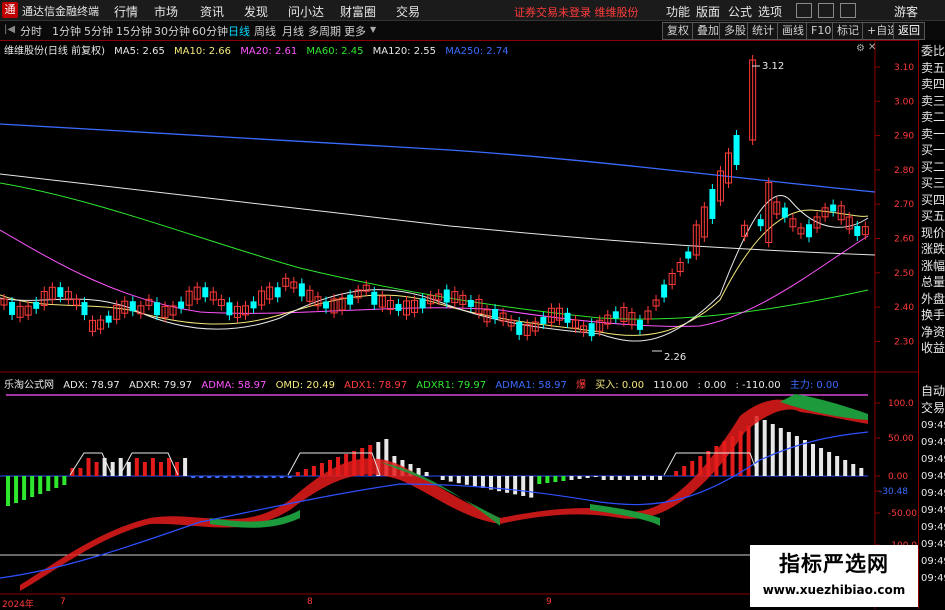  What do you see at coordinates (834, 564) in the screenshot?
I see `watermark-title: 指标严选网` at bounding box center [834, 564].